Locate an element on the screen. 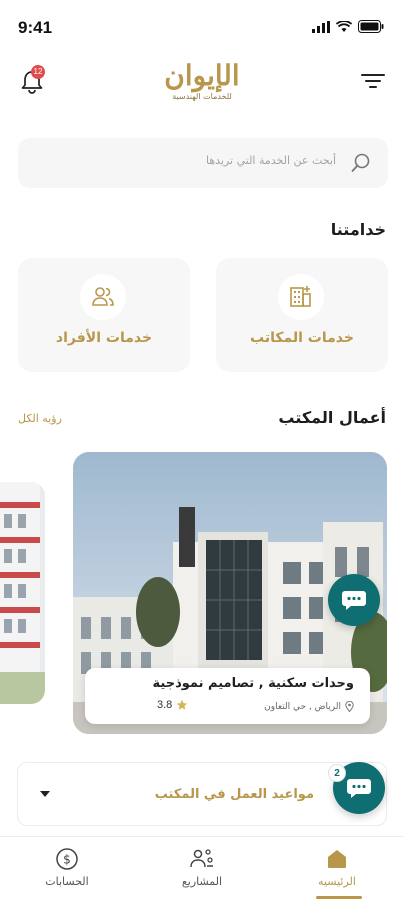 The image size is (404, 900). battery-icon is located at coordinates (371, 26).